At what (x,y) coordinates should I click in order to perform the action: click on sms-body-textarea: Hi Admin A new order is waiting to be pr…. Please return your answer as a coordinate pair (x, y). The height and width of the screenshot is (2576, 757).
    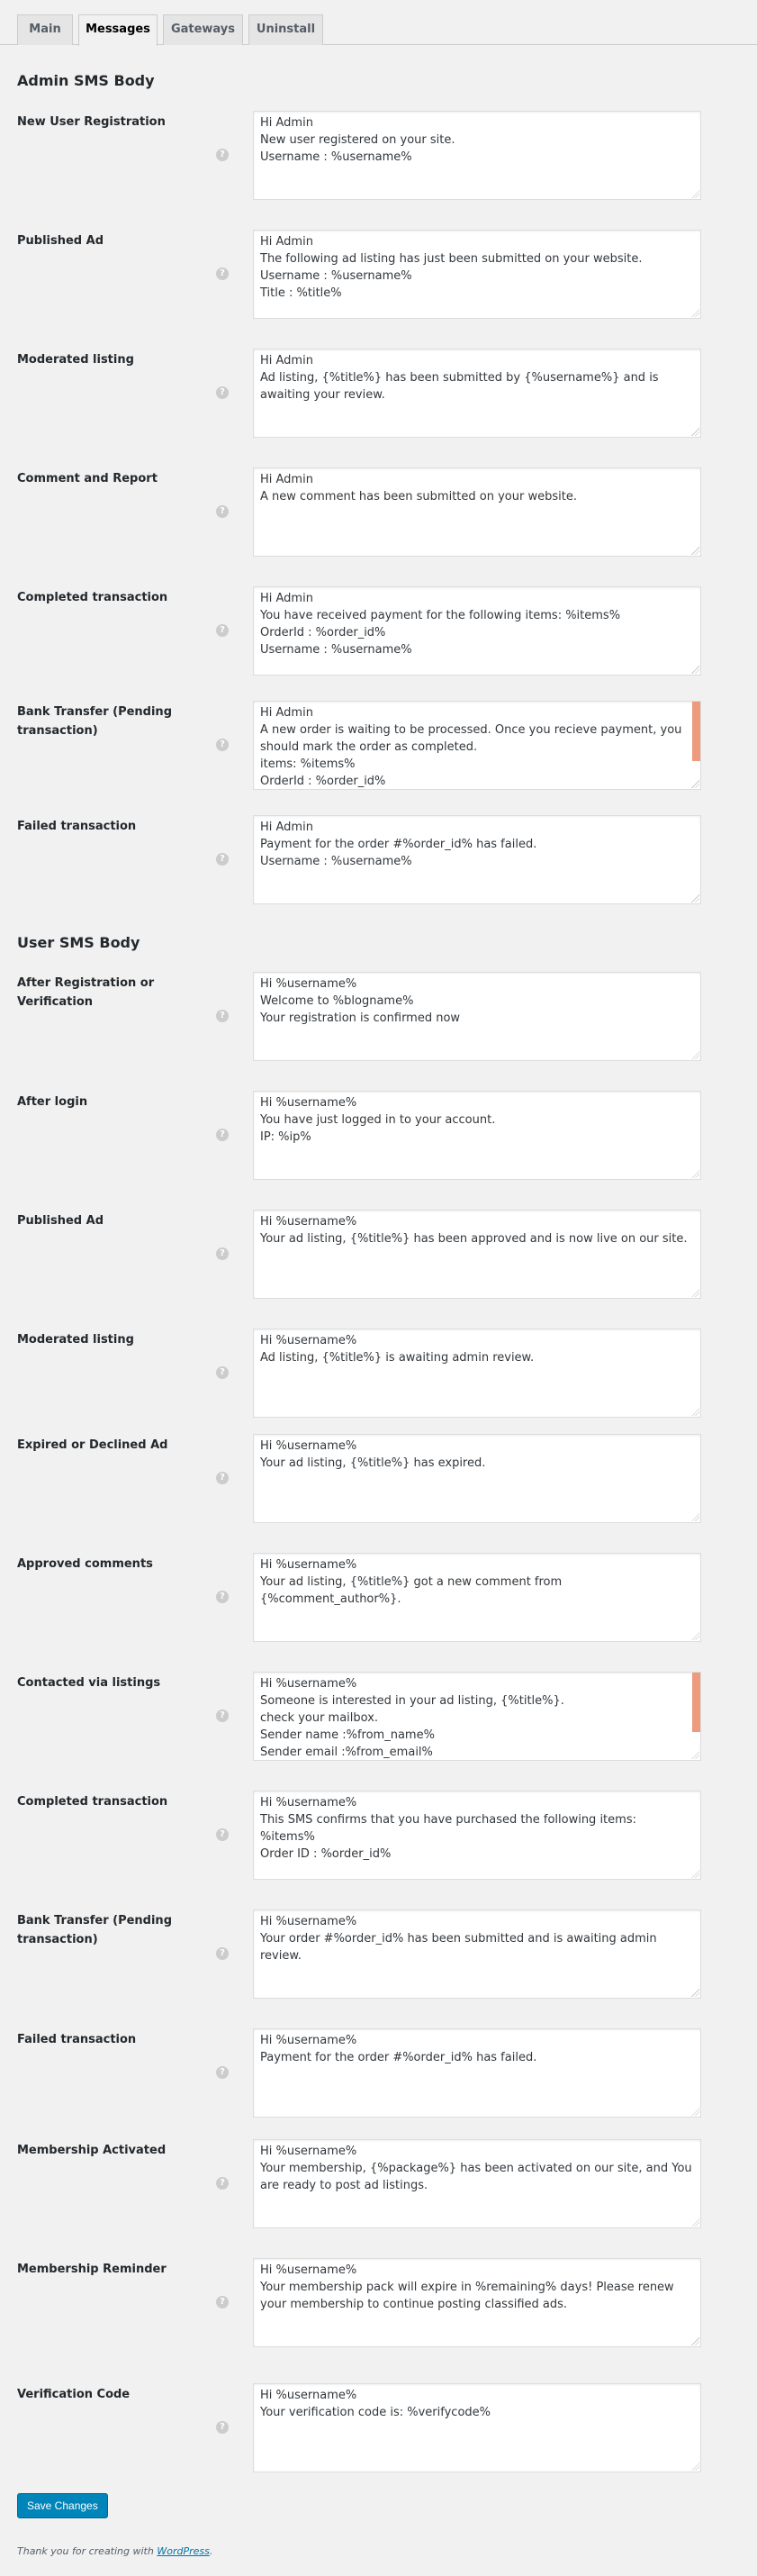
    Looking at the image, I should click on (477, 745).